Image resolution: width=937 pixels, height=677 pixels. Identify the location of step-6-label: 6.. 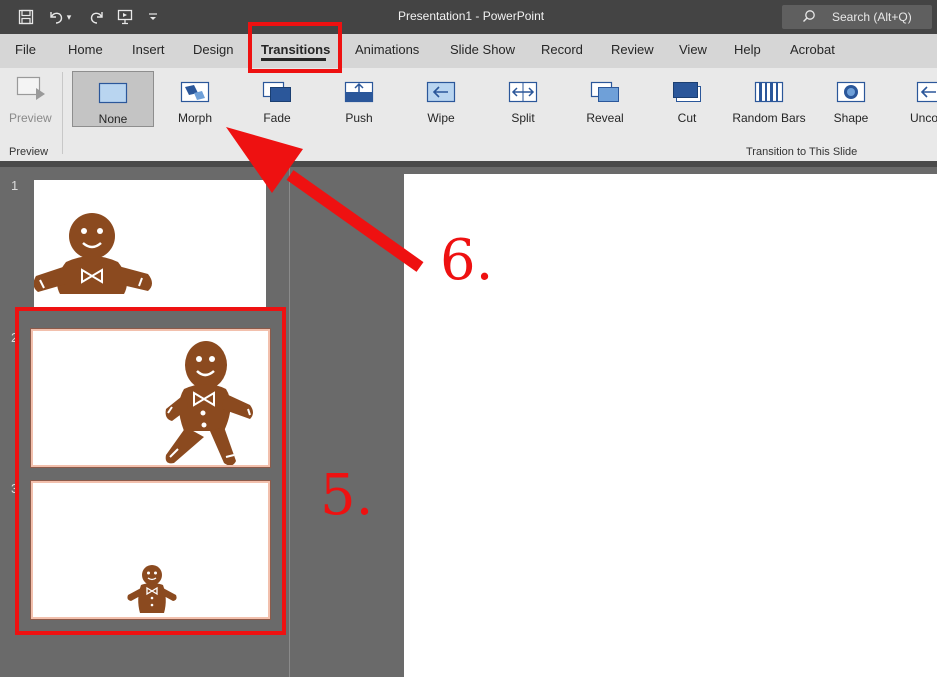
(467, 260).